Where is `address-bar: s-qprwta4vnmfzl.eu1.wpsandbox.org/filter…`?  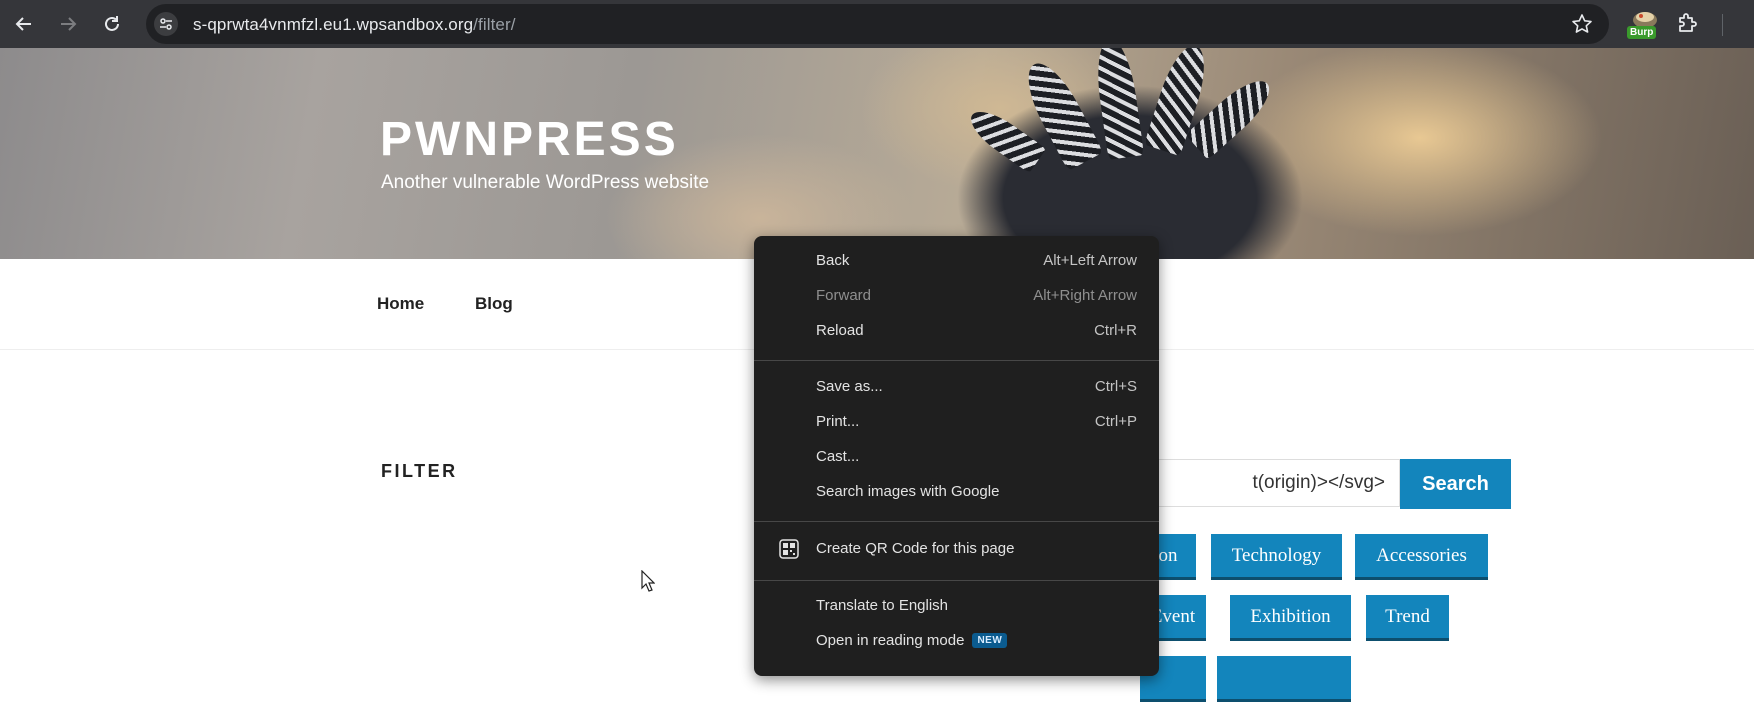
address-bar: s-qprwta4vnmfzl.eu1.wpsandbox.org/filter… is located at coordinates (877, 24).